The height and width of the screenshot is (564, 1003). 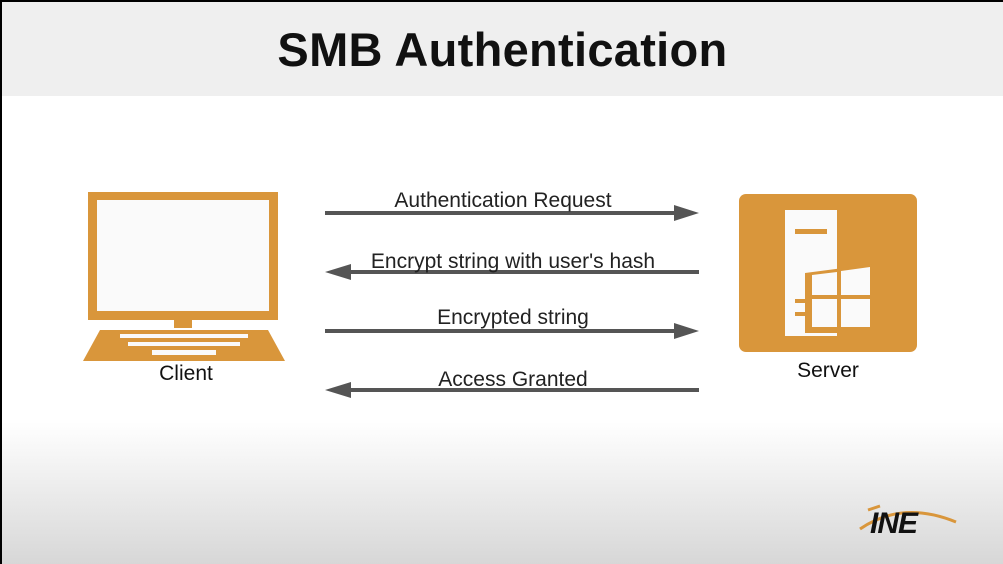 What do you see at coordinates (503, 200) in the screenshot?
I see `message-label: Authentication Request` at bounding box center [503, 200].